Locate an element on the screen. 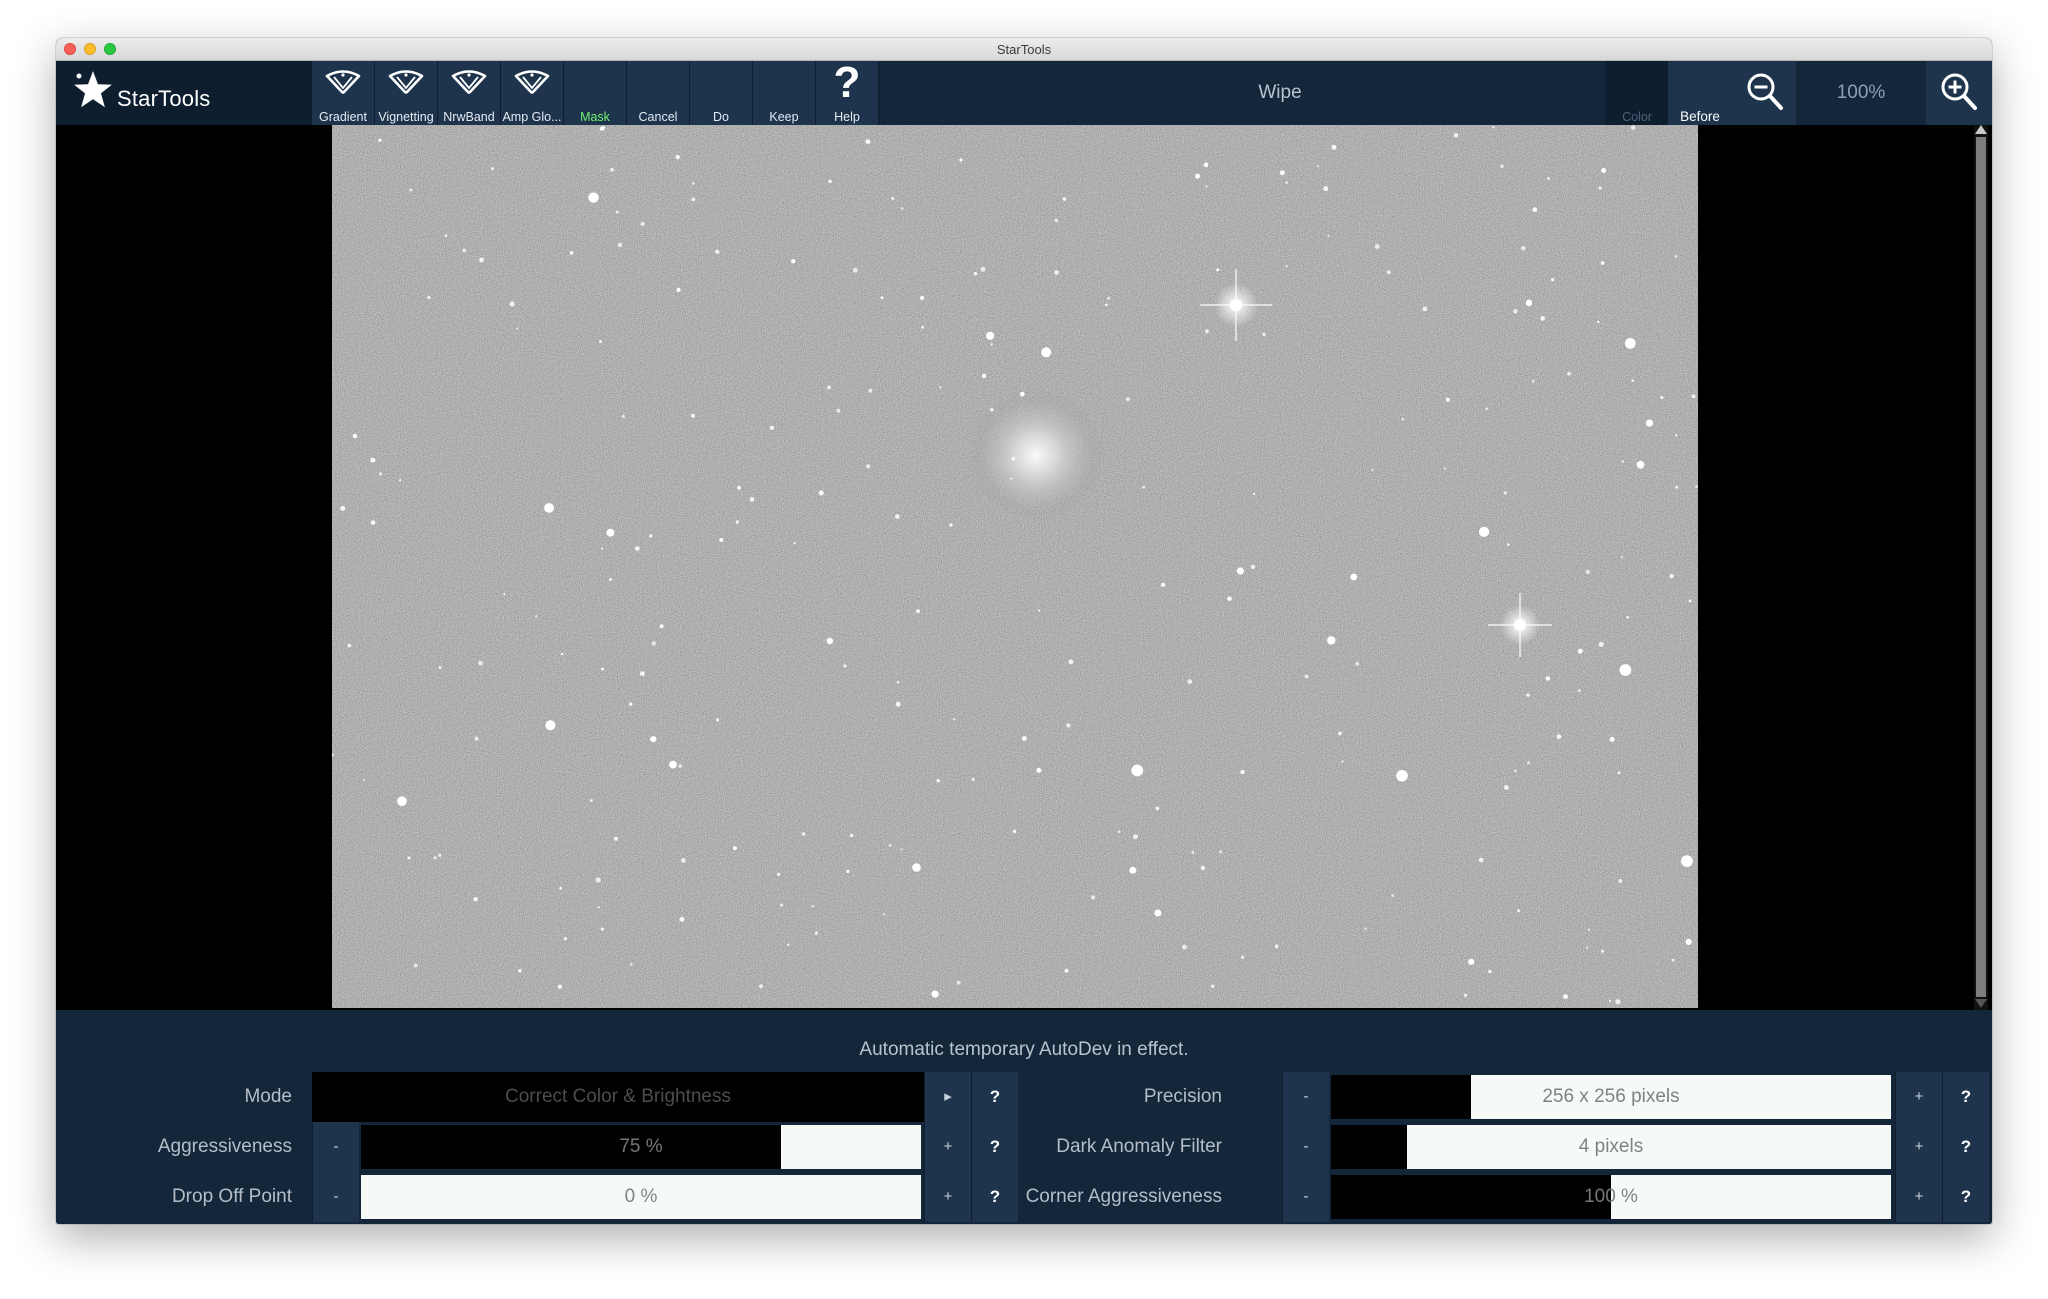 The height and width of the screenshot is (1299, 2048). keep-label: Keep is located at coordinates (784, 117).